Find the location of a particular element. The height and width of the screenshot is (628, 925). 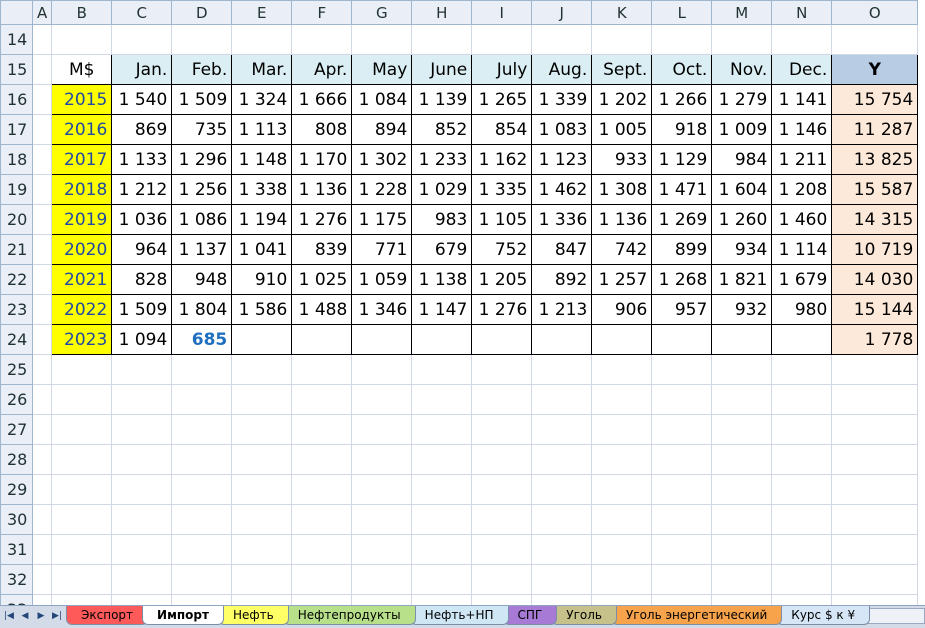

row-header: 22 is located at coordinates (16, 279).